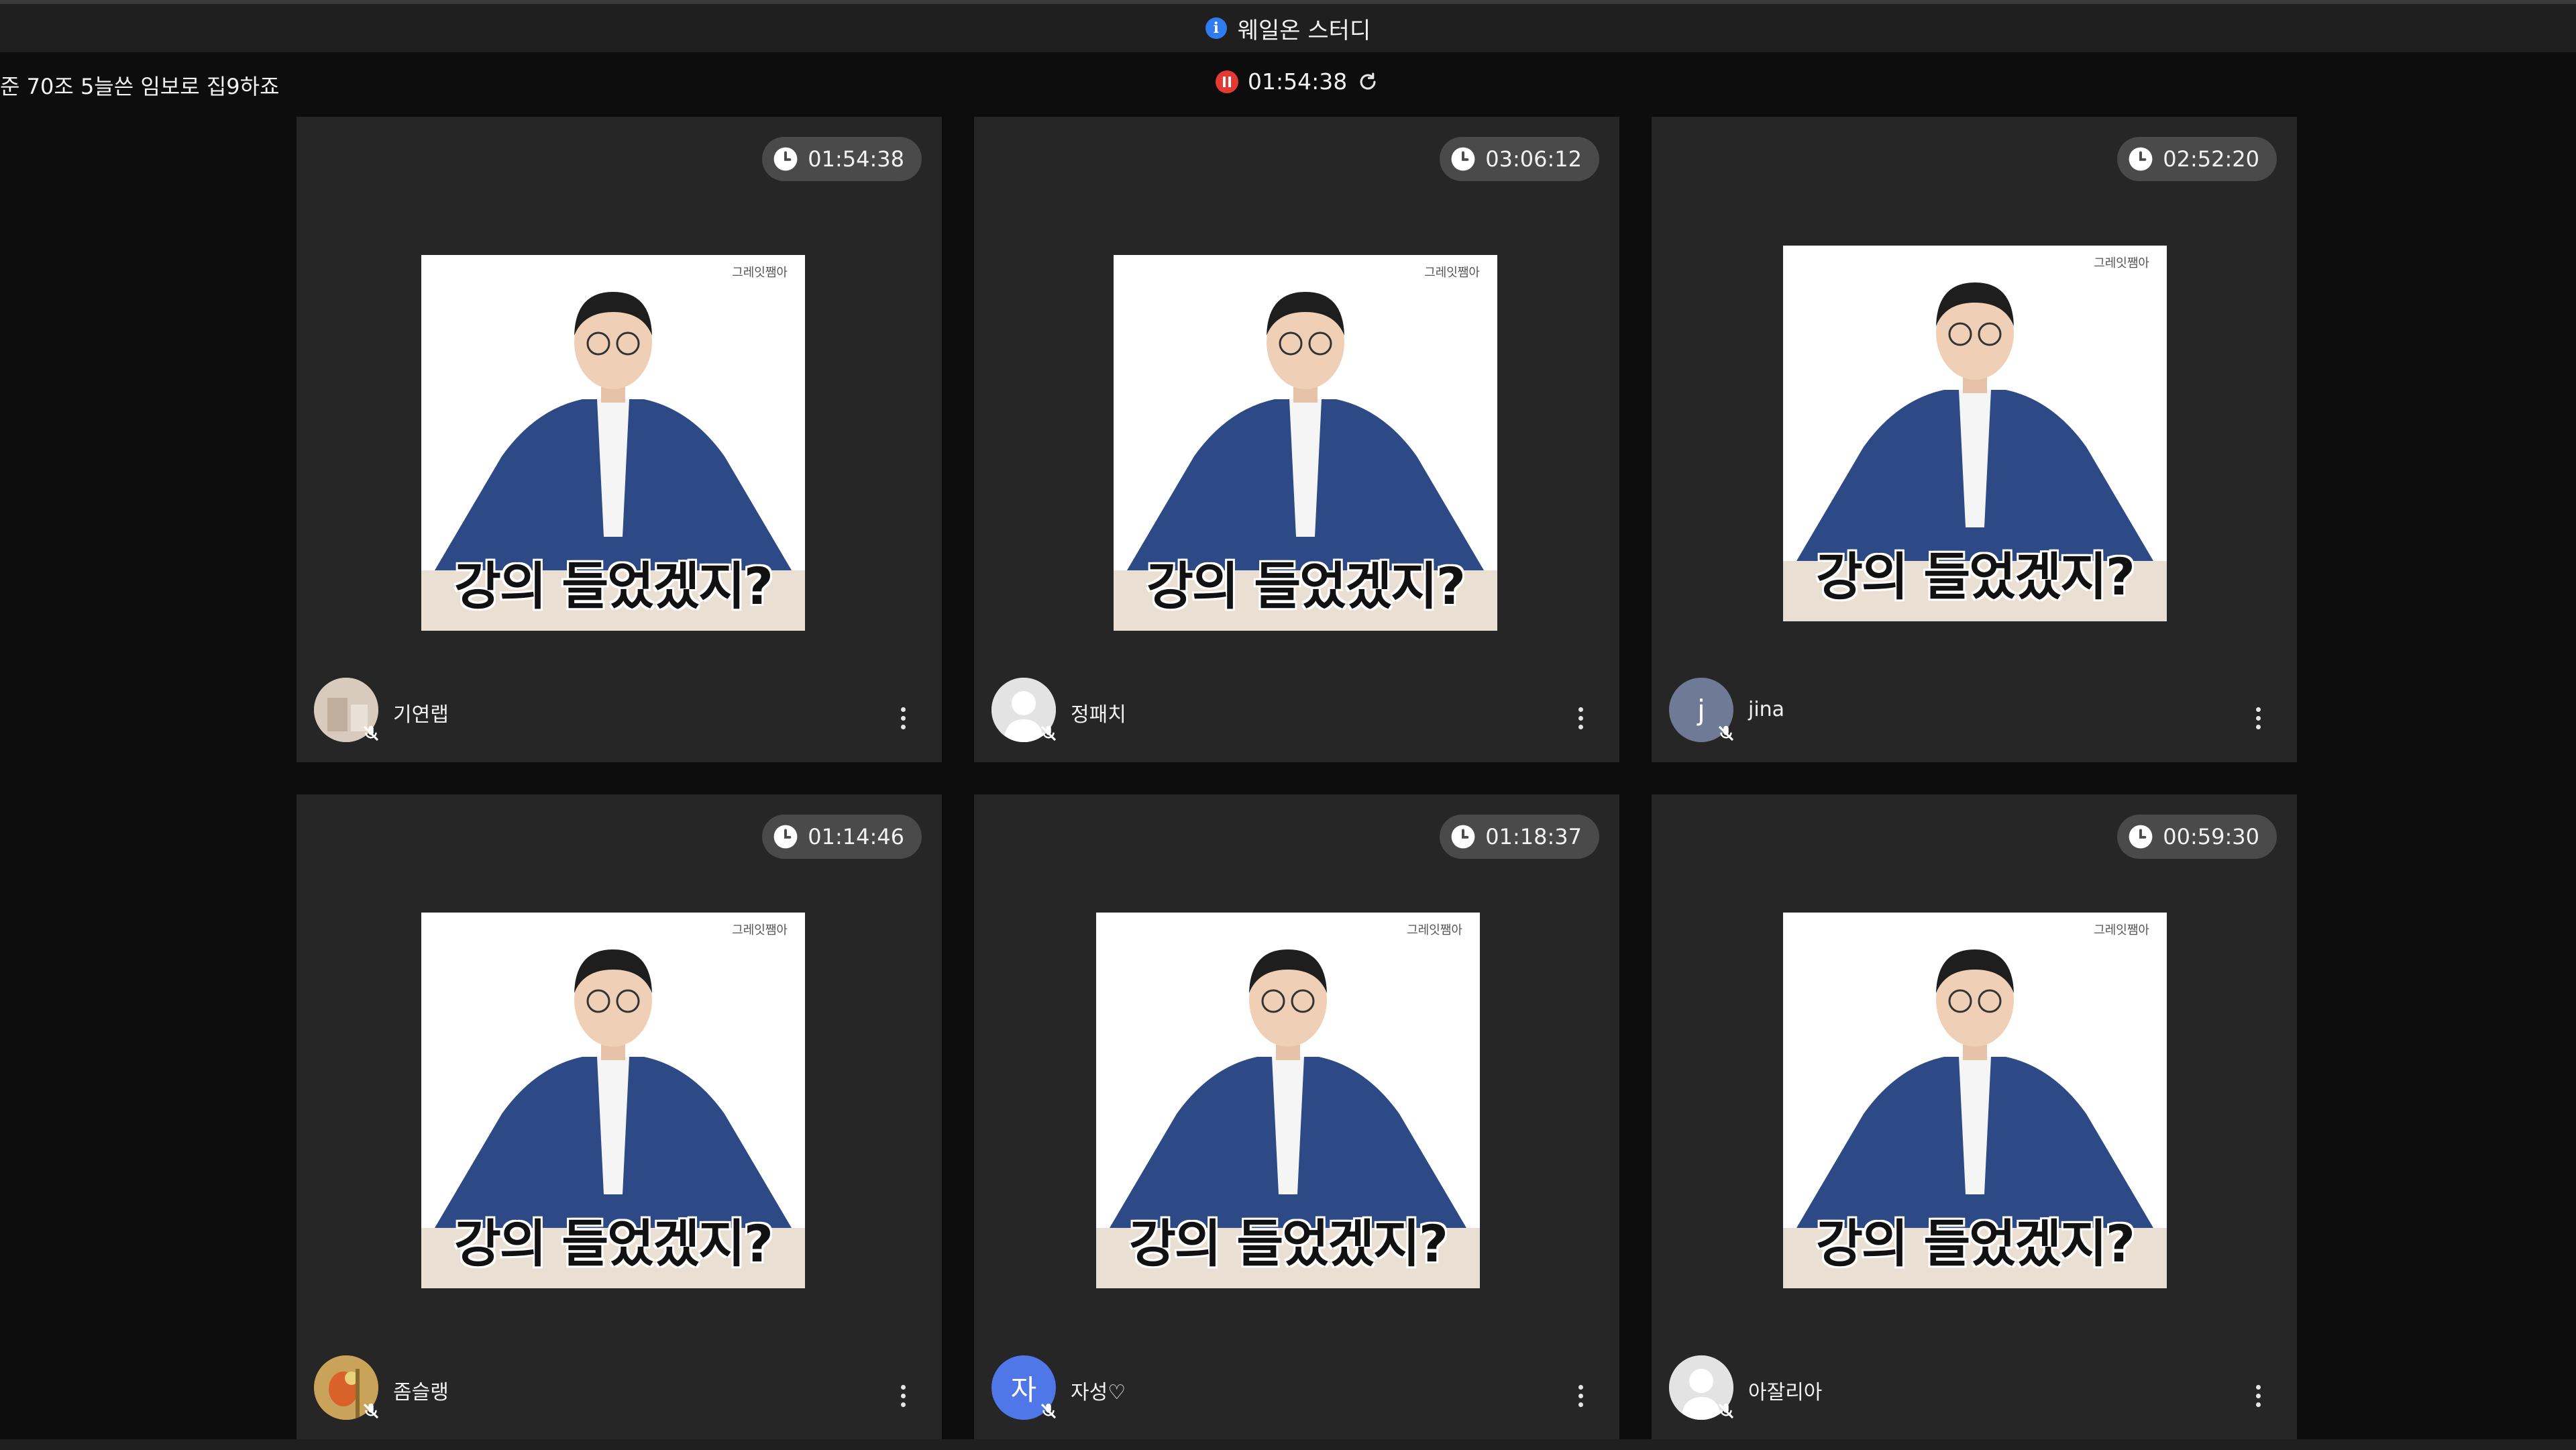 This screenshot has width=2576, height=1450. I want to click on elapsed-time: 00:59:30, so click(2211, 836).